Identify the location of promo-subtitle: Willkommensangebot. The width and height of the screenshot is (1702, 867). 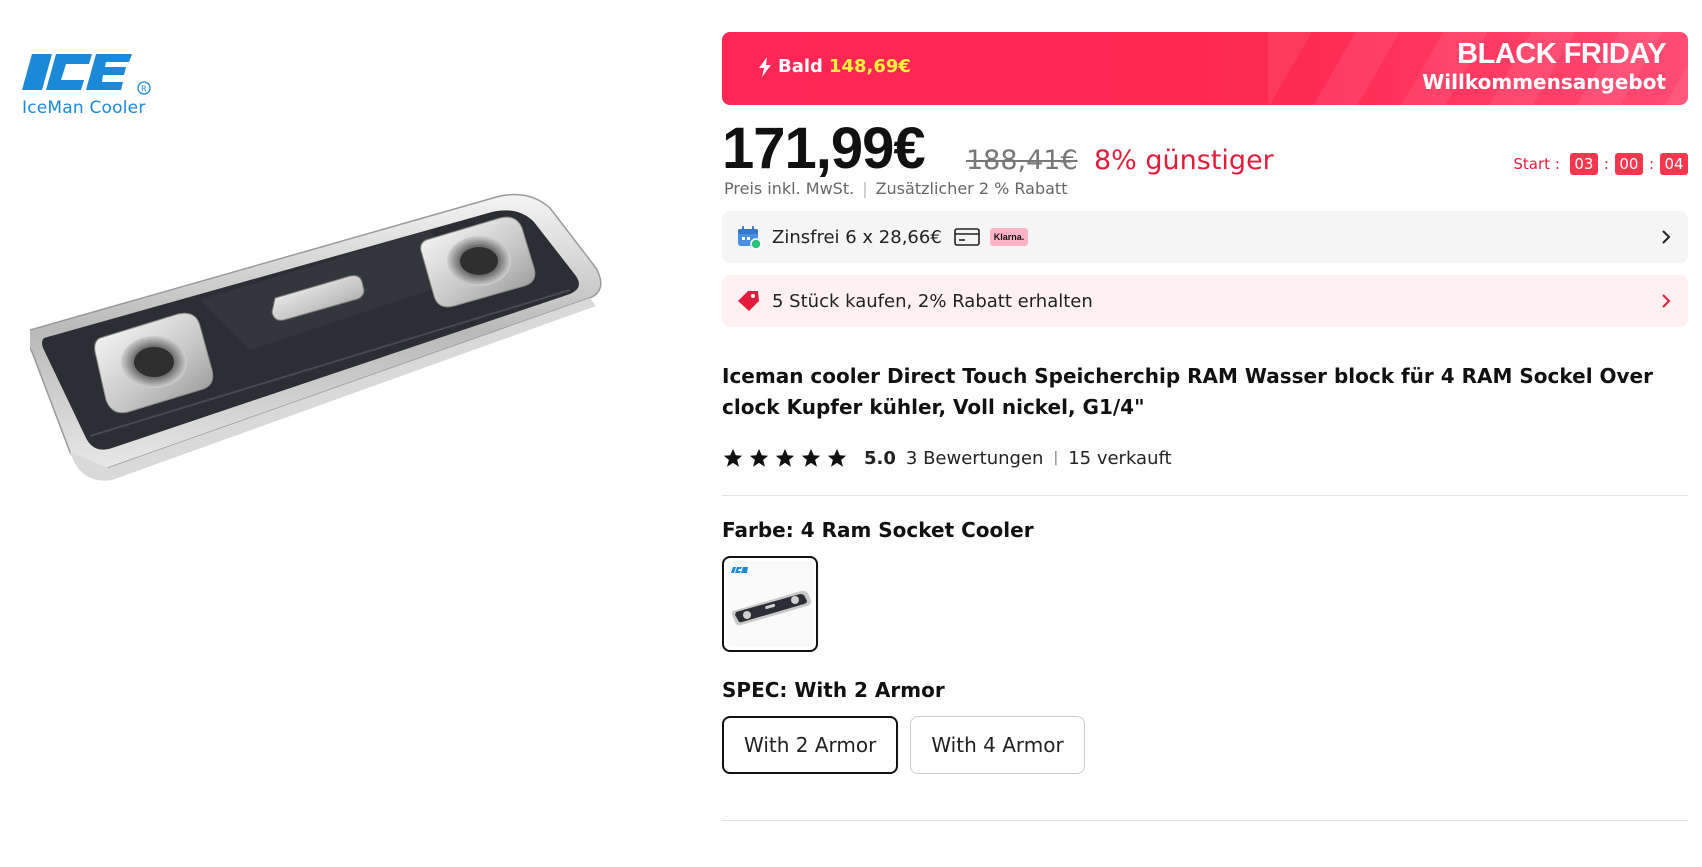
(1544, 82).